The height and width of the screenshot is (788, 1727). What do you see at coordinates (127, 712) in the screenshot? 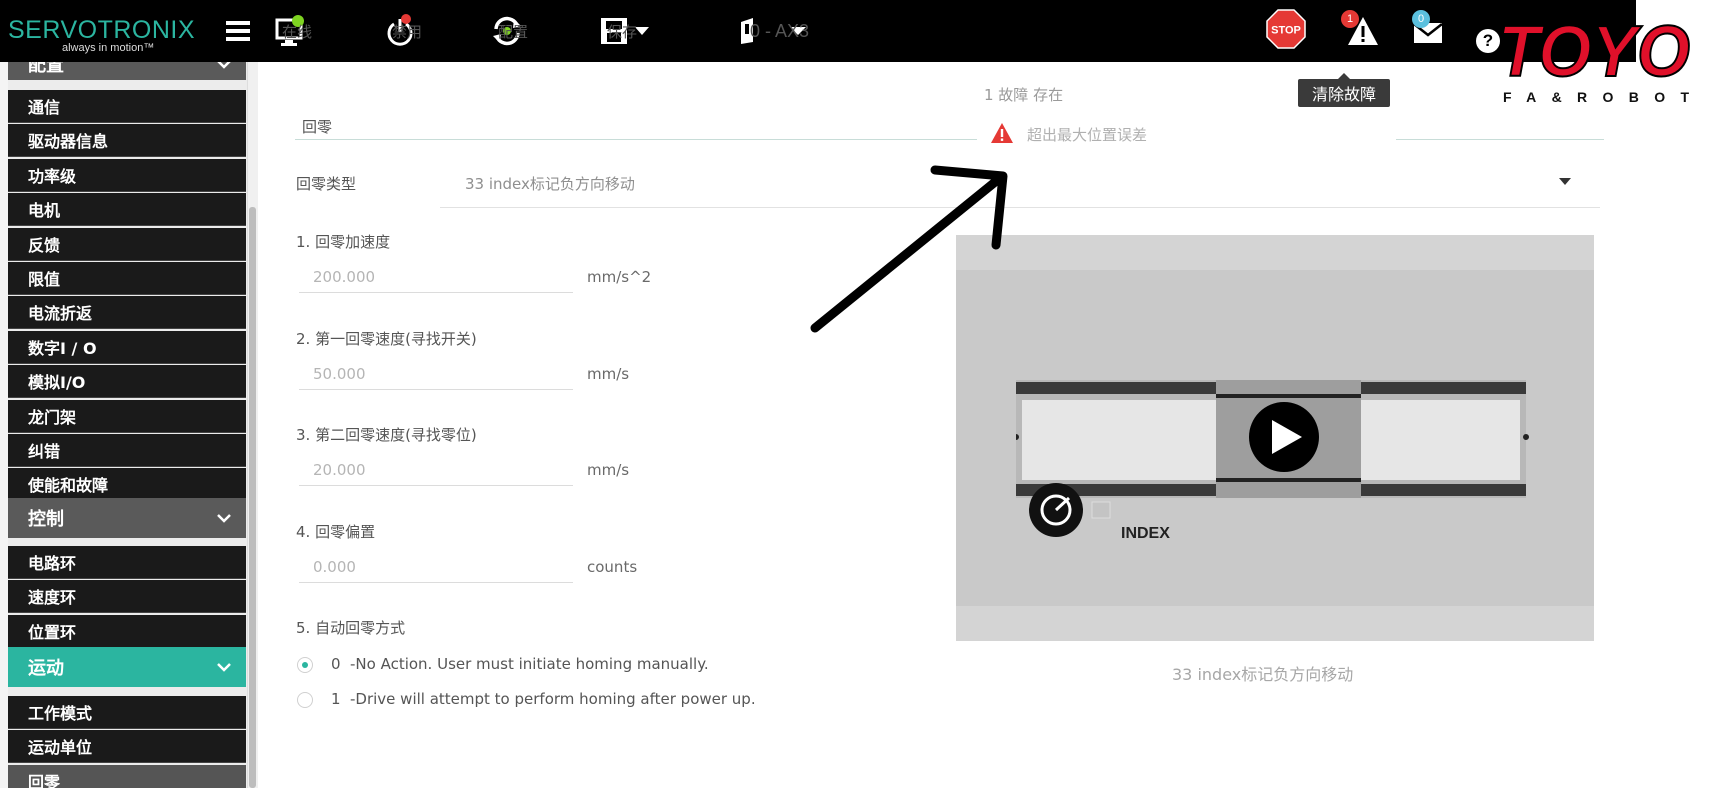
I see `sidebar-item: 工作模式` at bounding box center [127, 712].